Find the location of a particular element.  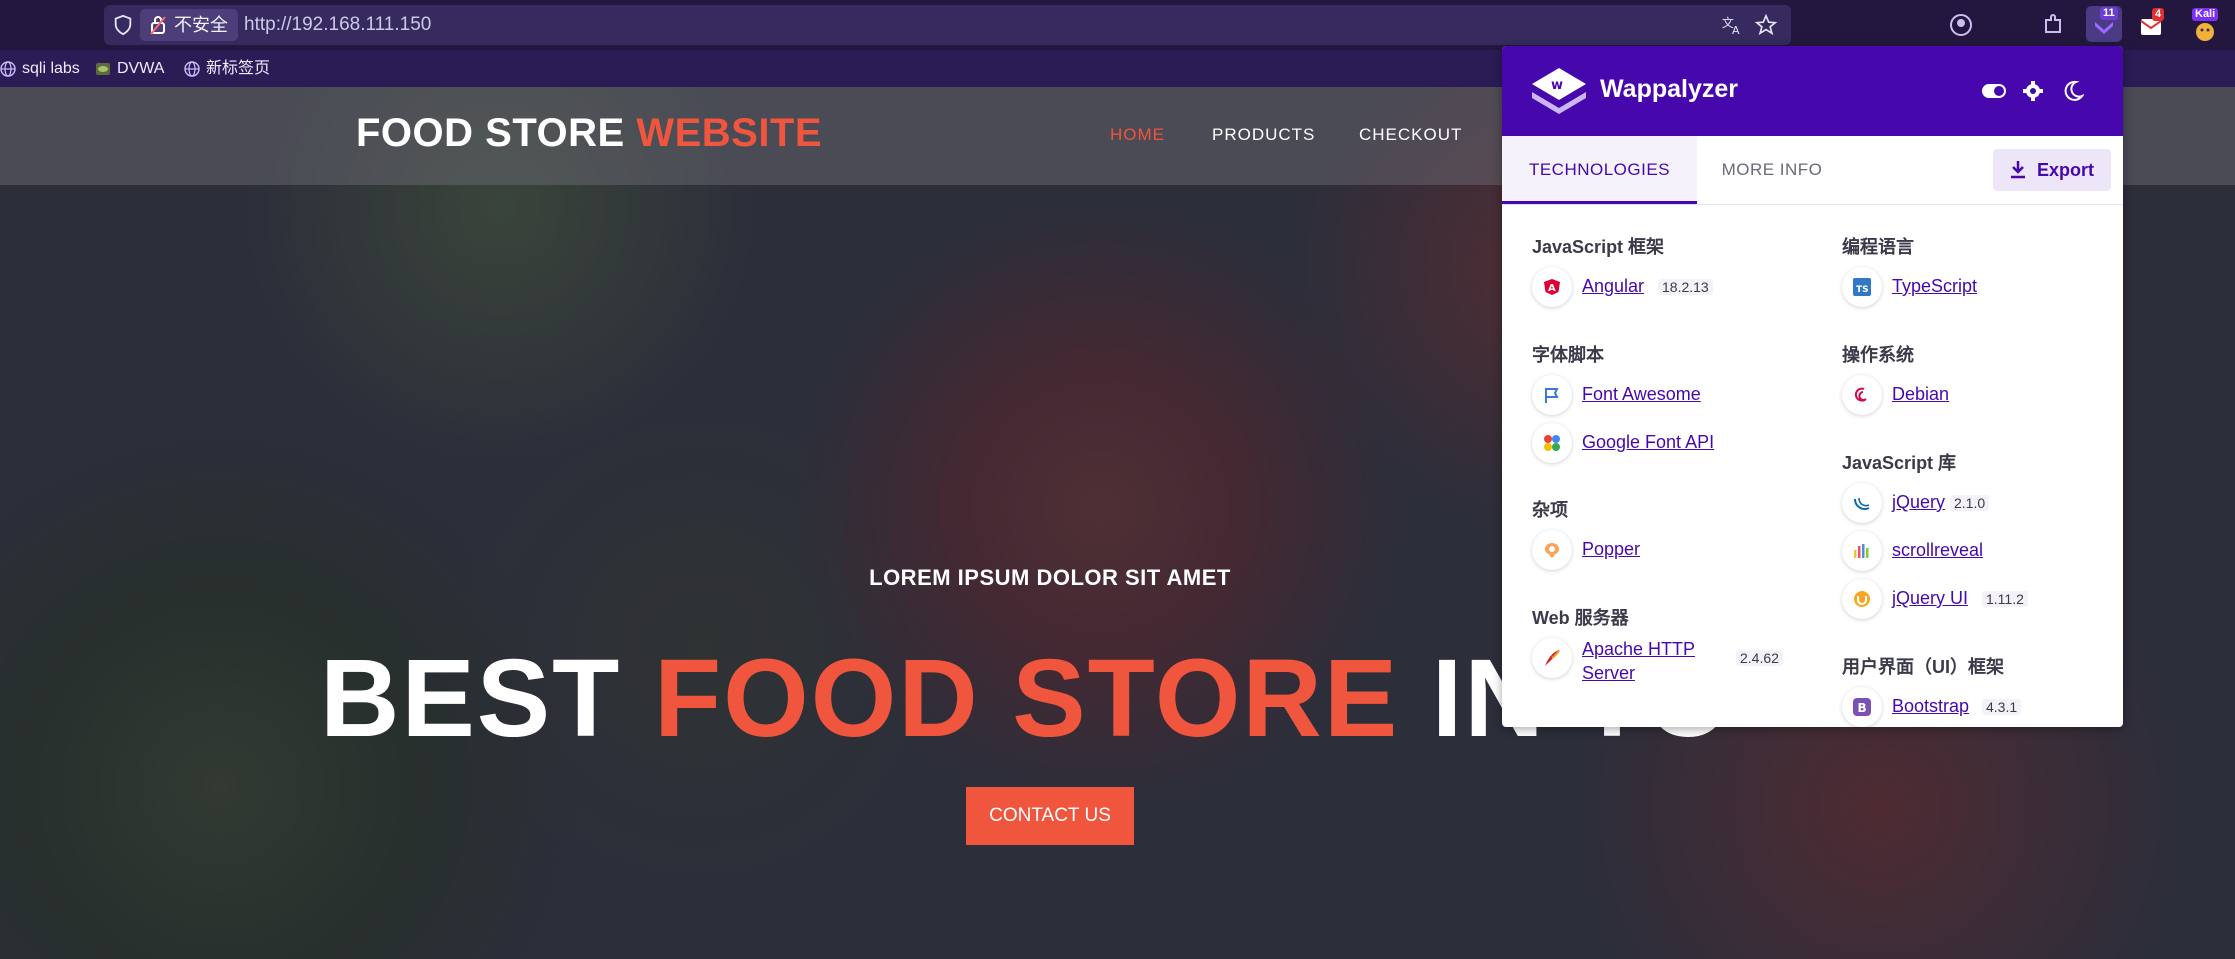

wappalyzer-header: w Wappalyzer is located at coordinates (1812, 91).